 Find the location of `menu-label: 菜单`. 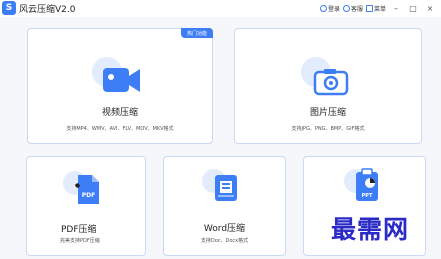

menu-label: 菜单 is located at coordinates (379, 9).